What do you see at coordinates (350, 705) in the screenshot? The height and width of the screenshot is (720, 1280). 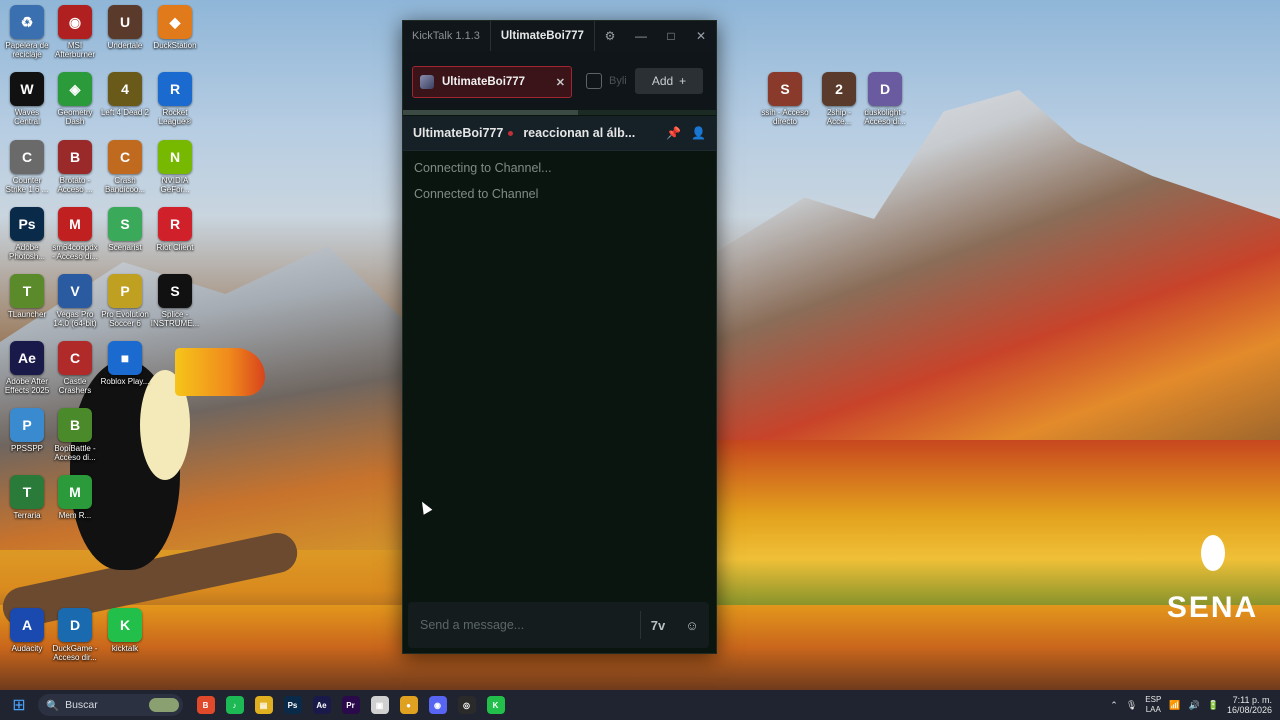 I see `taskbar-app-premiere: Pr` at bounding box center [350, 705].